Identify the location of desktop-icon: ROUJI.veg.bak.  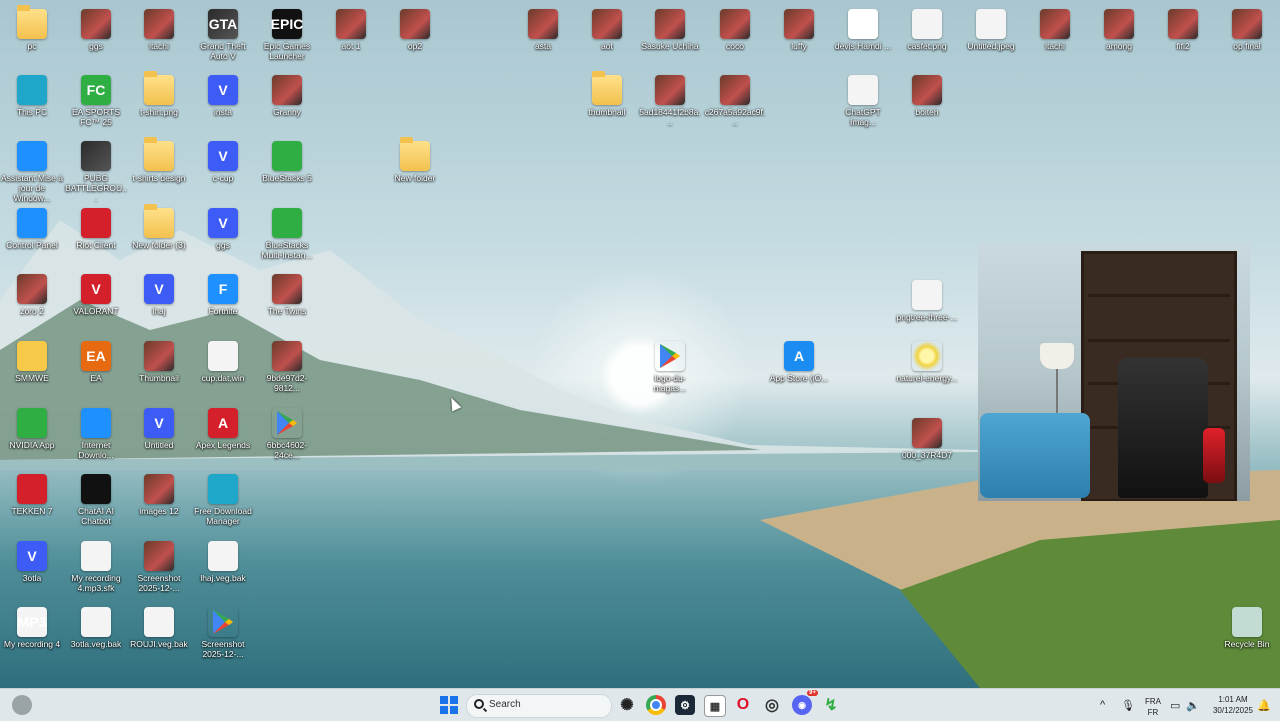
(159, 626).